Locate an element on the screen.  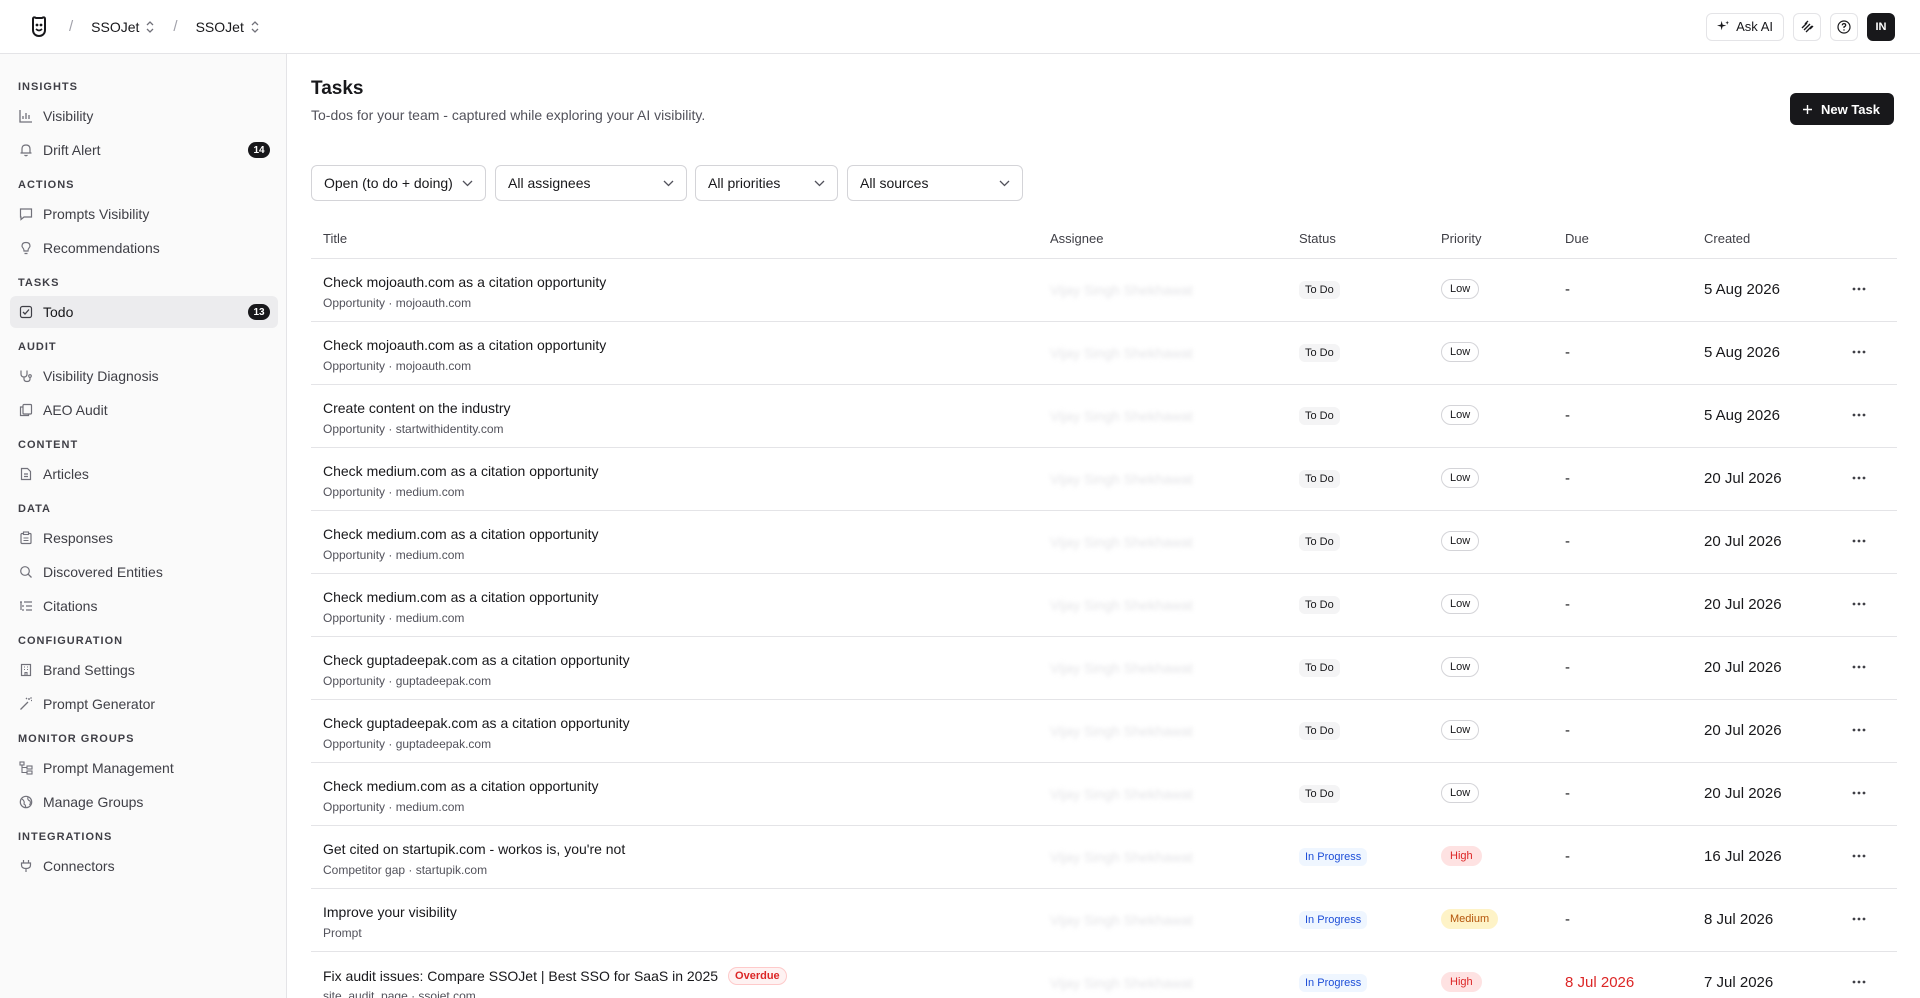
integrations-button is located at coordinates (1807, 26).